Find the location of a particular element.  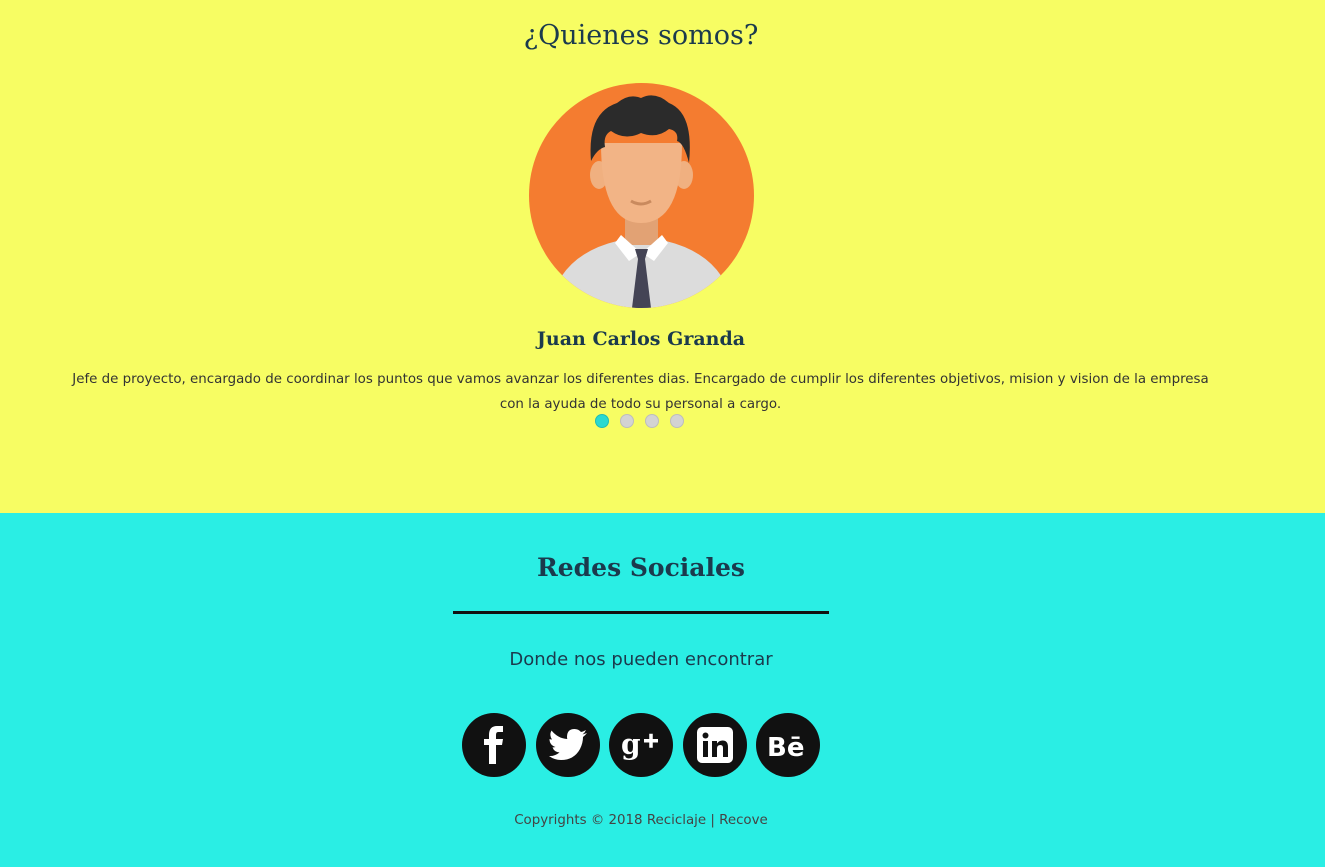

svg-text: g is located at coordinates (631, 745).